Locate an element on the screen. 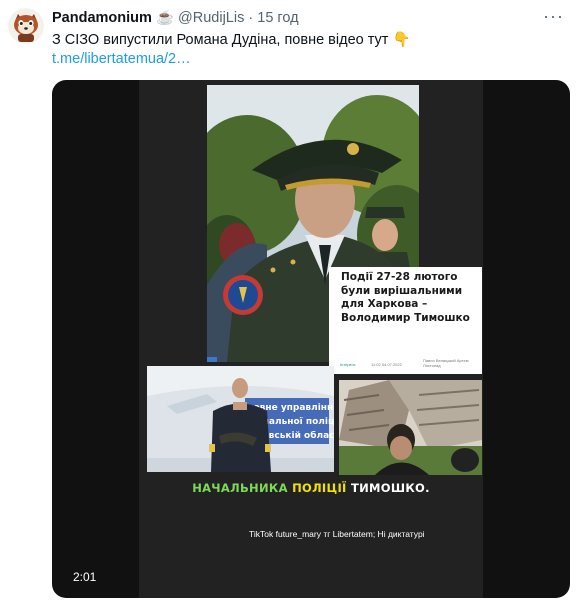 Image resolution: width=582 pixels, height=605 pixels. red-panda-icon is located at coordinates (26, 26).